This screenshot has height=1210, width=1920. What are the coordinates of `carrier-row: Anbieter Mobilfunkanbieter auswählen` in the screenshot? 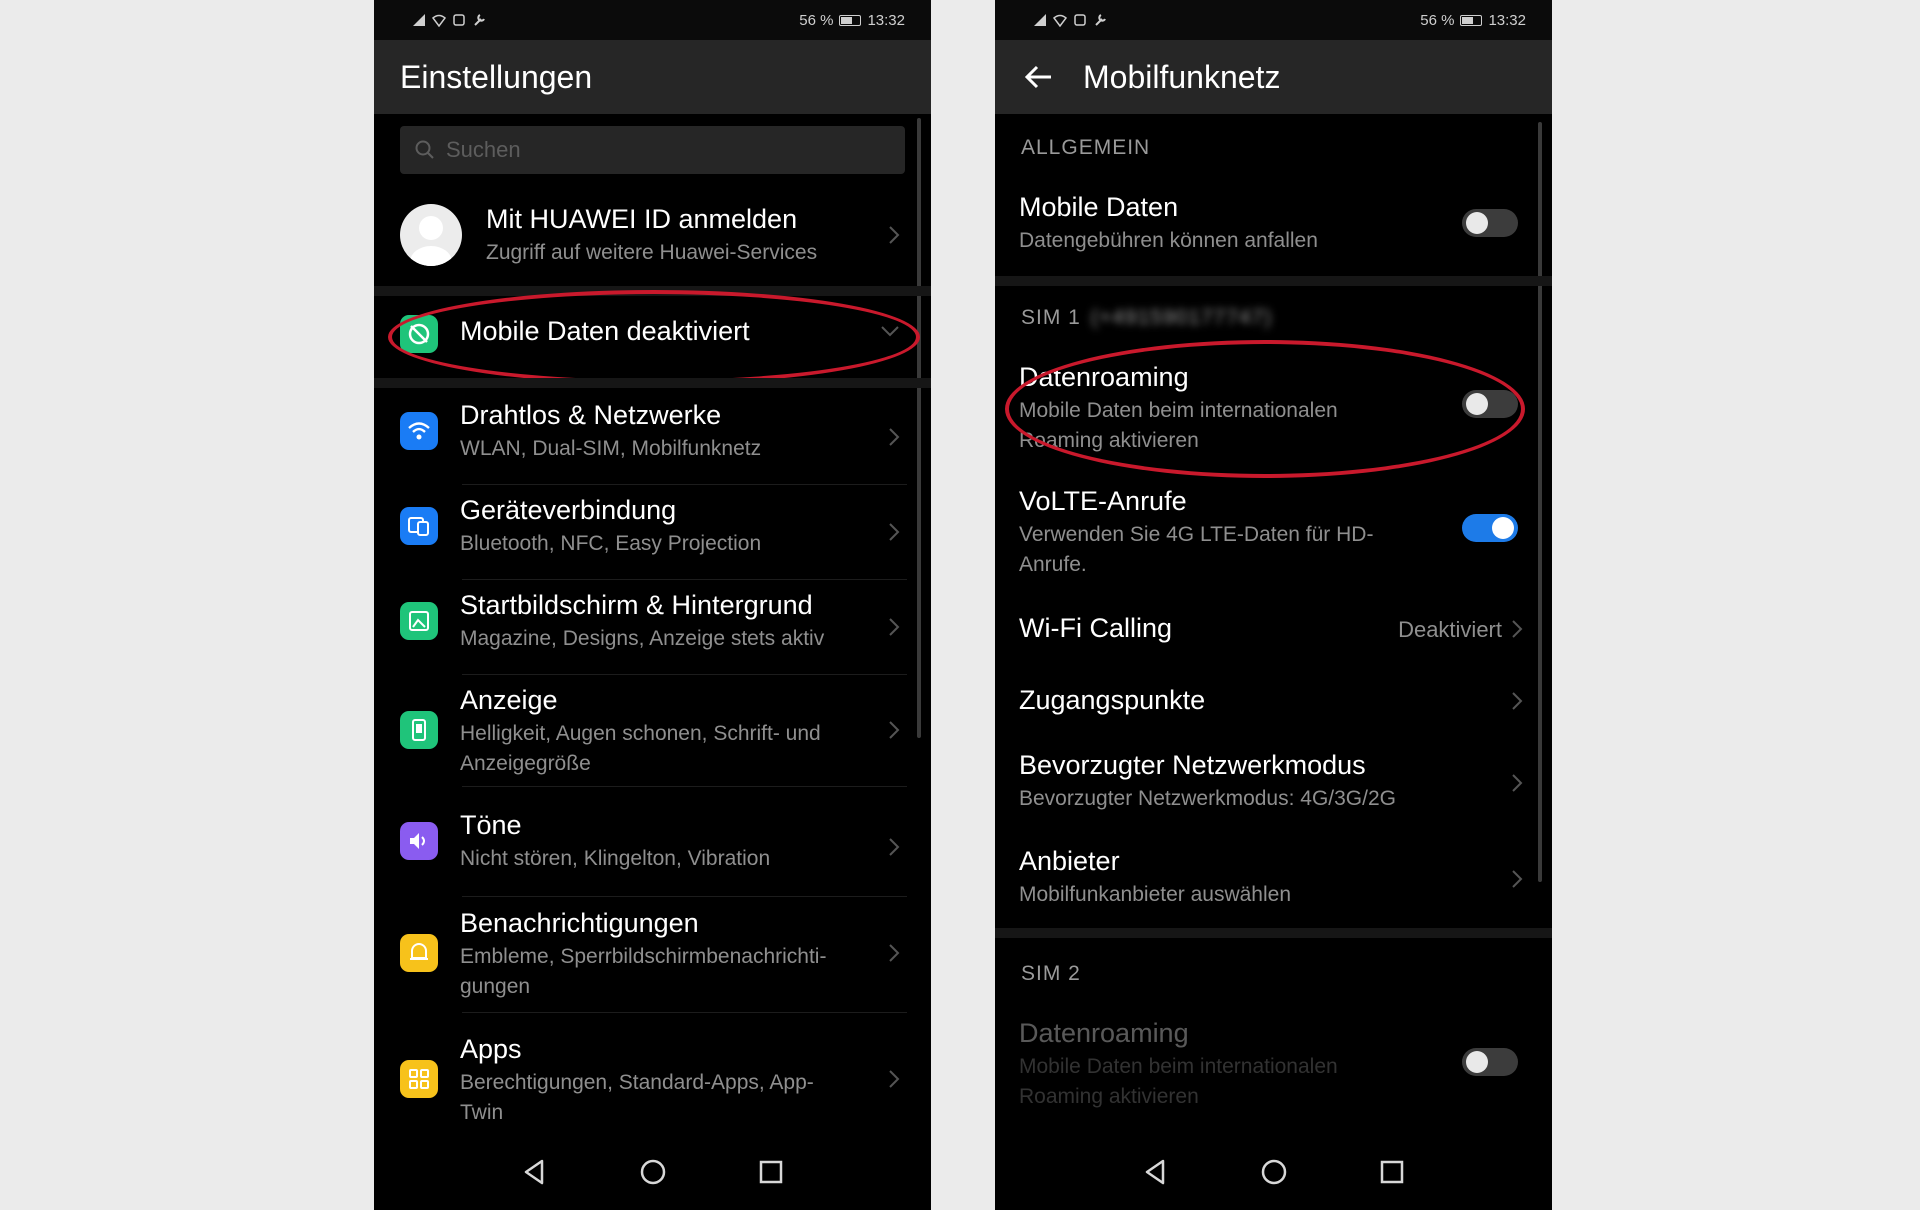 It's located at (1273, 882).